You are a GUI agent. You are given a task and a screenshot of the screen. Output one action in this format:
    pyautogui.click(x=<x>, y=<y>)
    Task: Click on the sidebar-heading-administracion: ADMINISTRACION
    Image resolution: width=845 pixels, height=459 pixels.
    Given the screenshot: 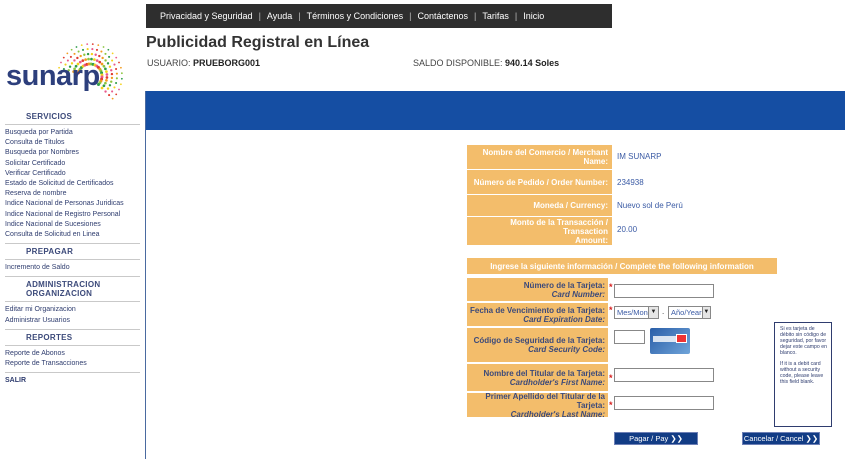 What is the action you would take?
    pyautogui.click(x=63, y=285)
    